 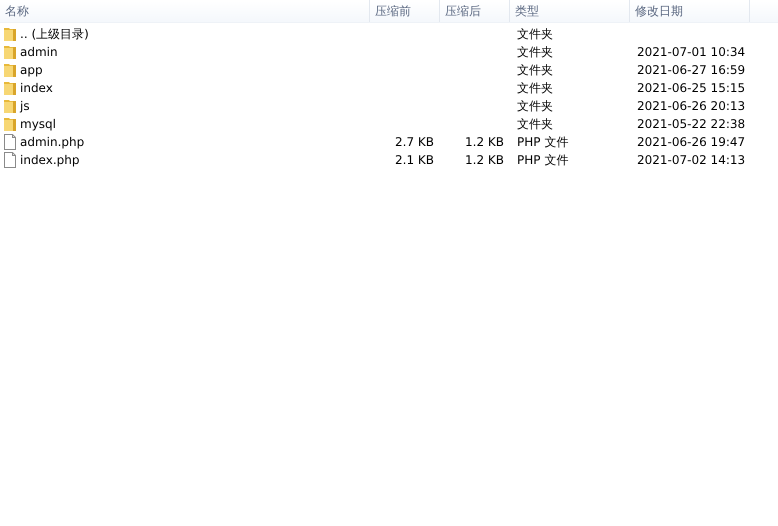 I want to click on file-name: index, so click(x=36, y=88).